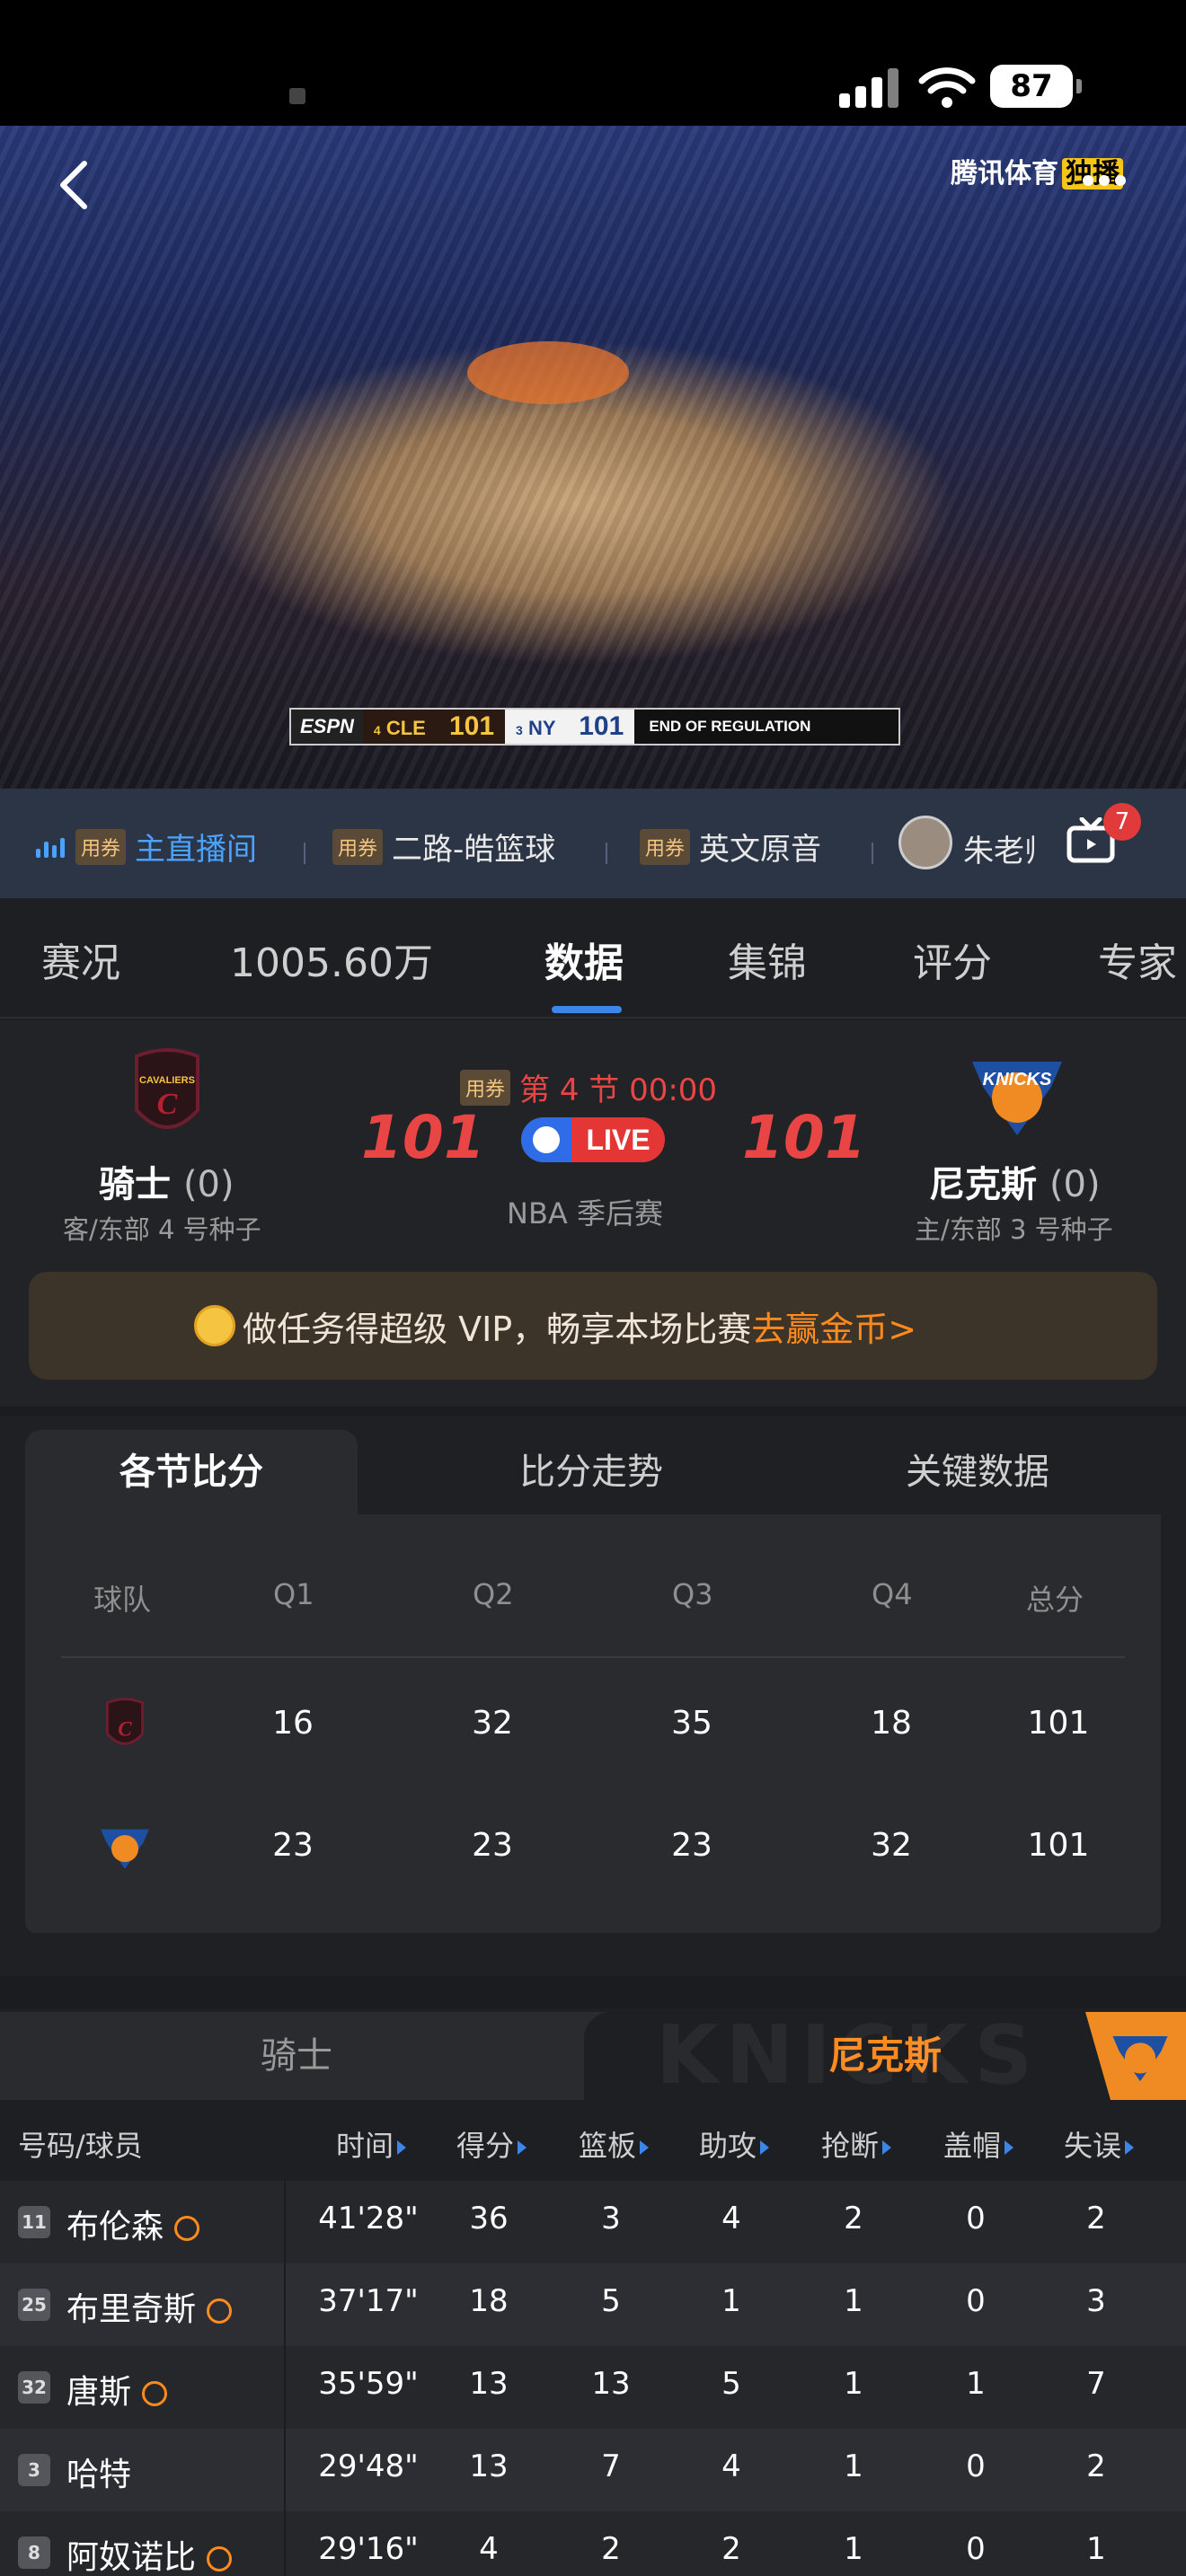 The image size is (1186, 2576). Describe the element at coordinates (976, 2218) in the screenshot. I see `stat-blk: 0` at that location.